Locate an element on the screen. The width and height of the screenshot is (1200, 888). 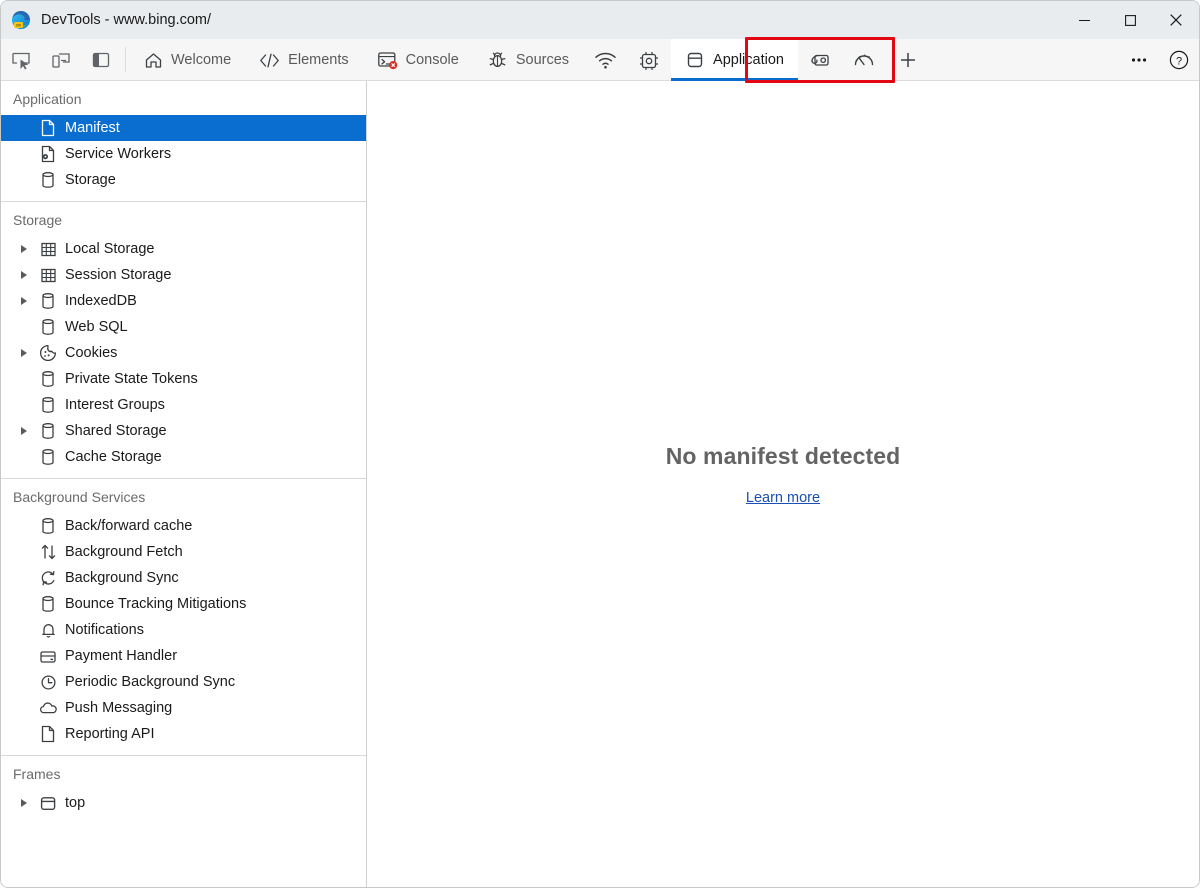
toolbar-divider-left is located at coordinates (125, 59).